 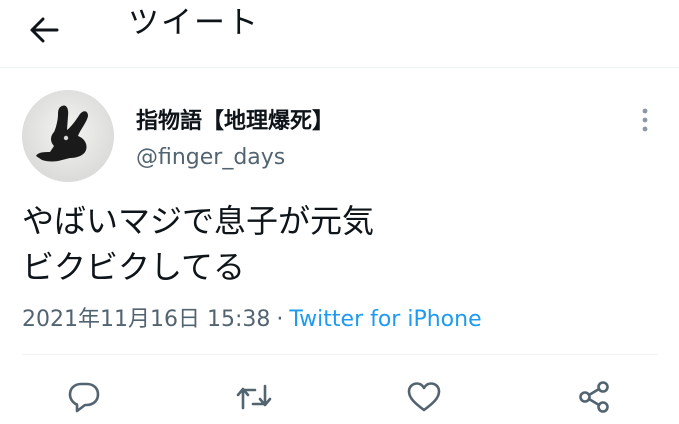 I want to click on share-button, so click(x=594, y=397).